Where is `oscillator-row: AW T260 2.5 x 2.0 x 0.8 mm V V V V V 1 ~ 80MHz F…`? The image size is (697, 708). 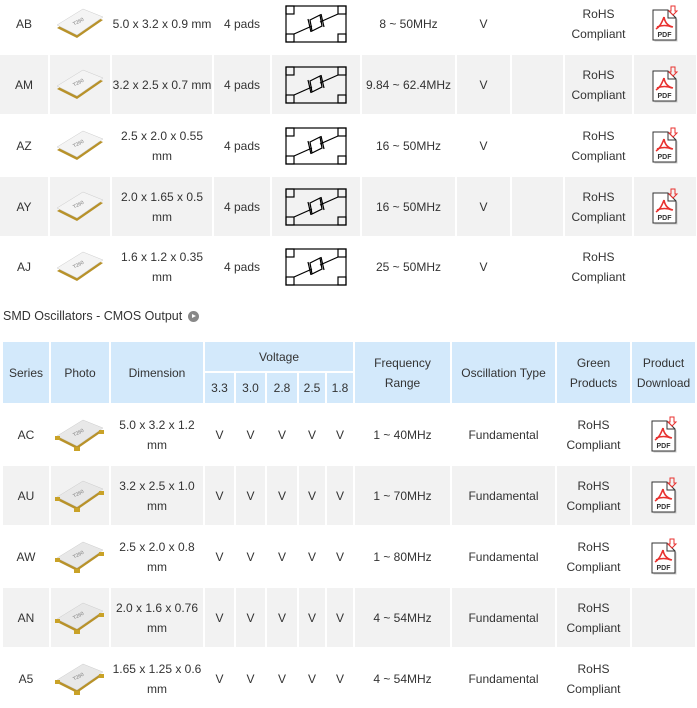
oscillator-row: AW T260 2.5 x 2.0 x 0.8 mm V V V V V 1 ~ 80MHz F… is located at coordinates (349, 556).